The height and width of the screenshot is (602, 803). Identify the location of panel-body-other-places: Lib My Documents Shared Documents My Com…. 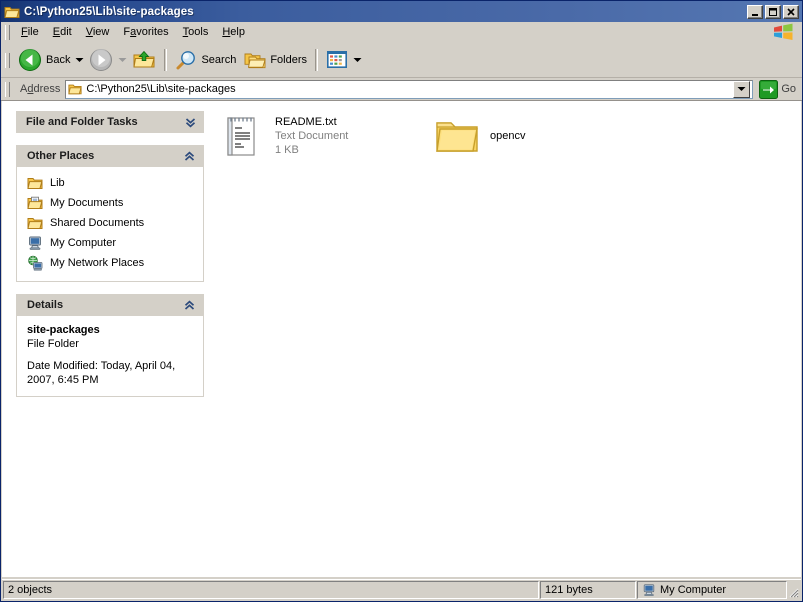
(110, 224).